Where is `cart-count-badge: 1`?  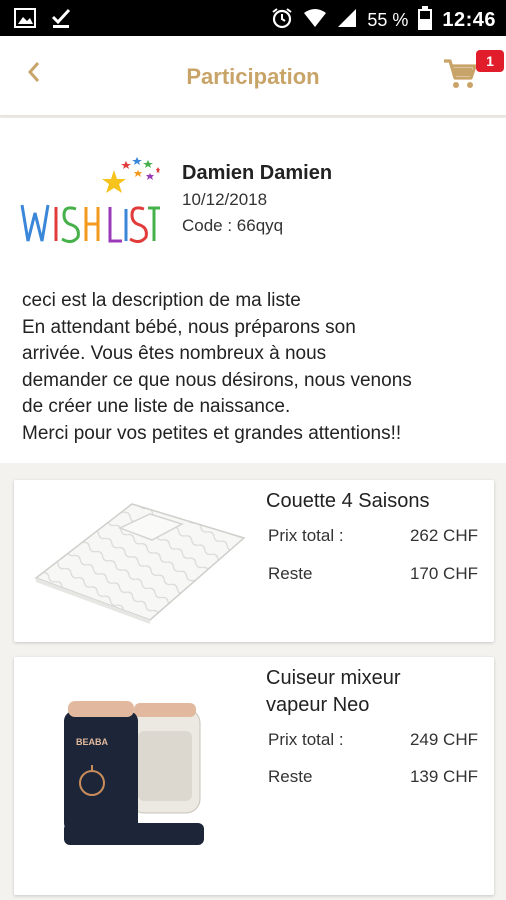 cart-count-badge: 1 is located at coordinates (490, 61).